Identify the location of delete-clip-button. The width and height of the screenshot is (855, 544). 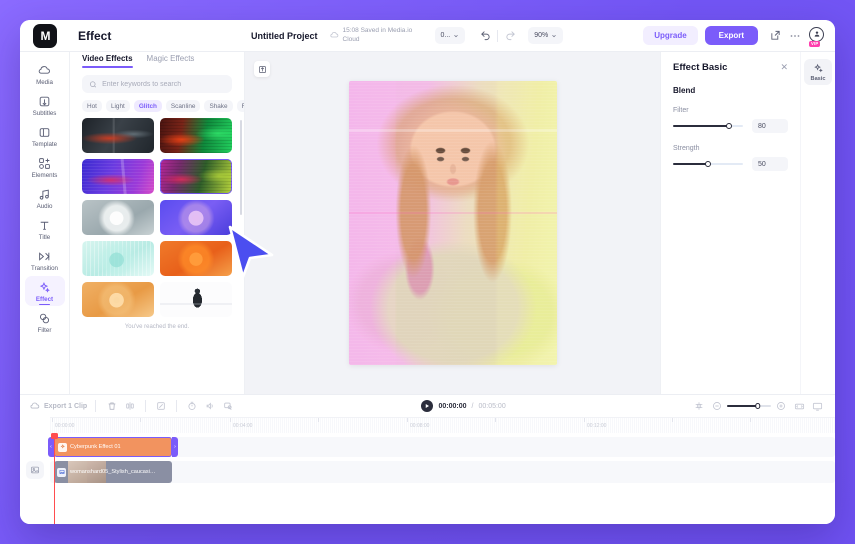
(112, 406).